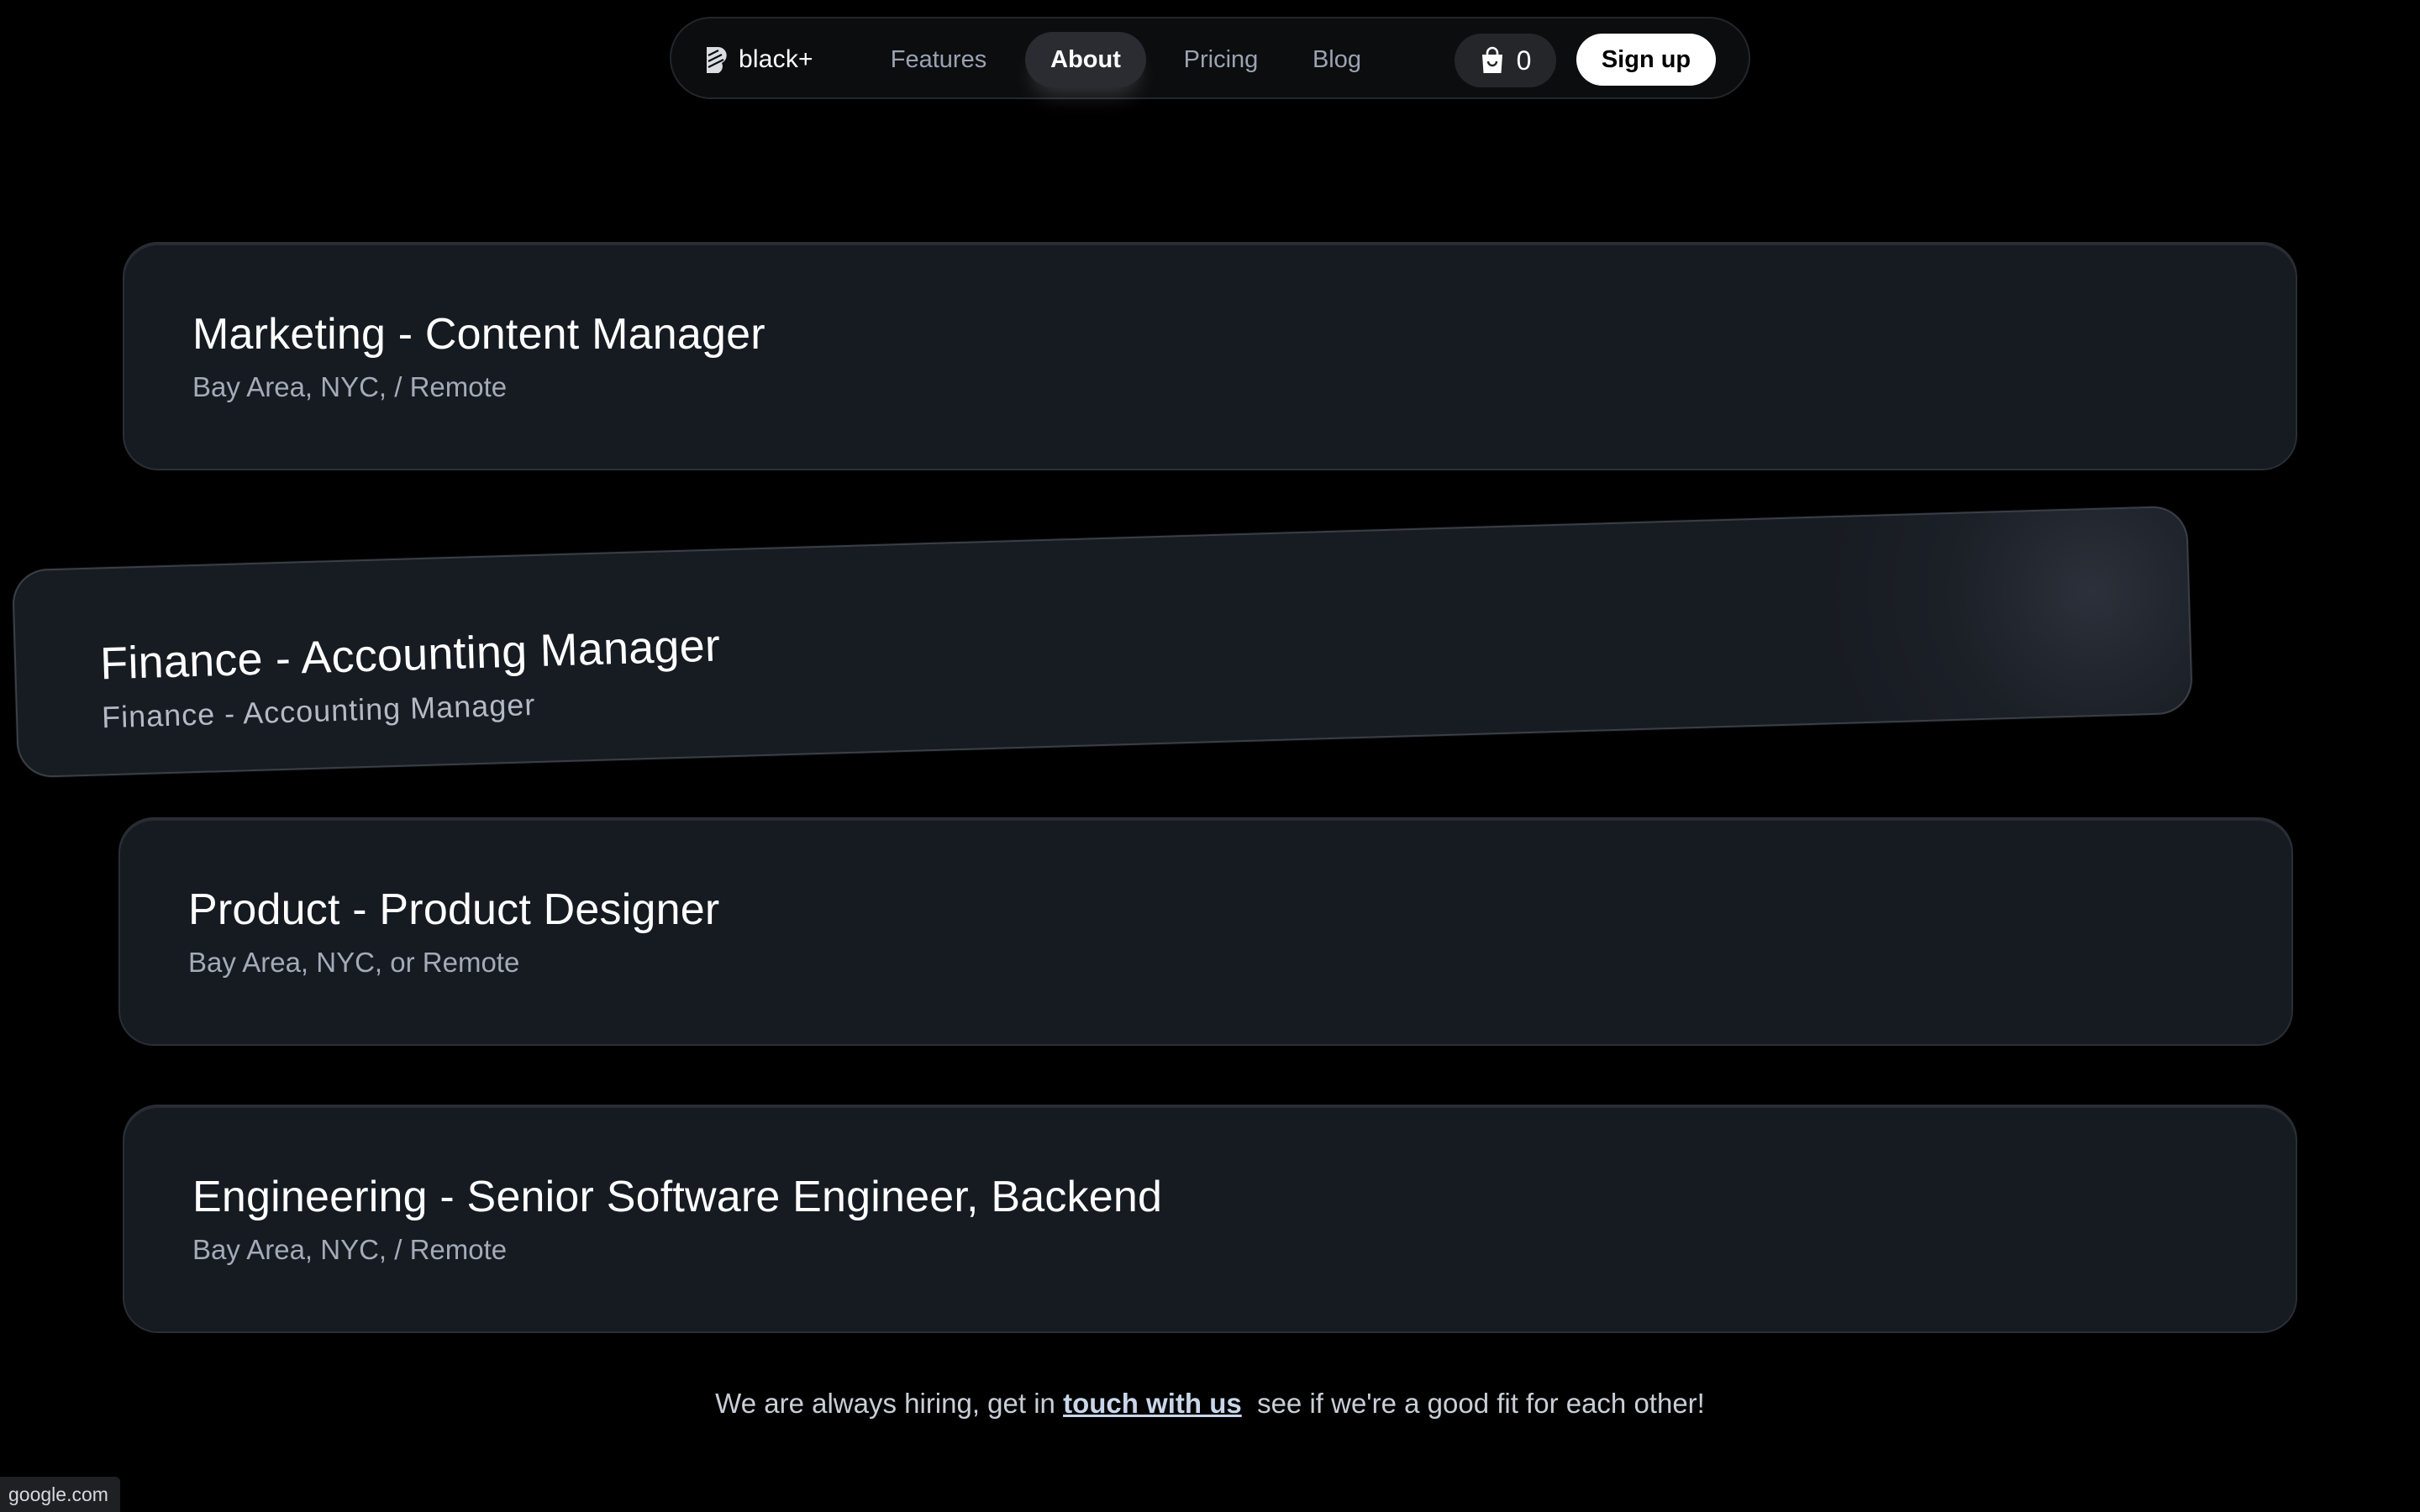 This screenshot has width=2420, height=1512. What do you see at coordinates (1492, 59) in the screenshot?
I see `shopping-bag-icon` at bounding box center [1492, 59].